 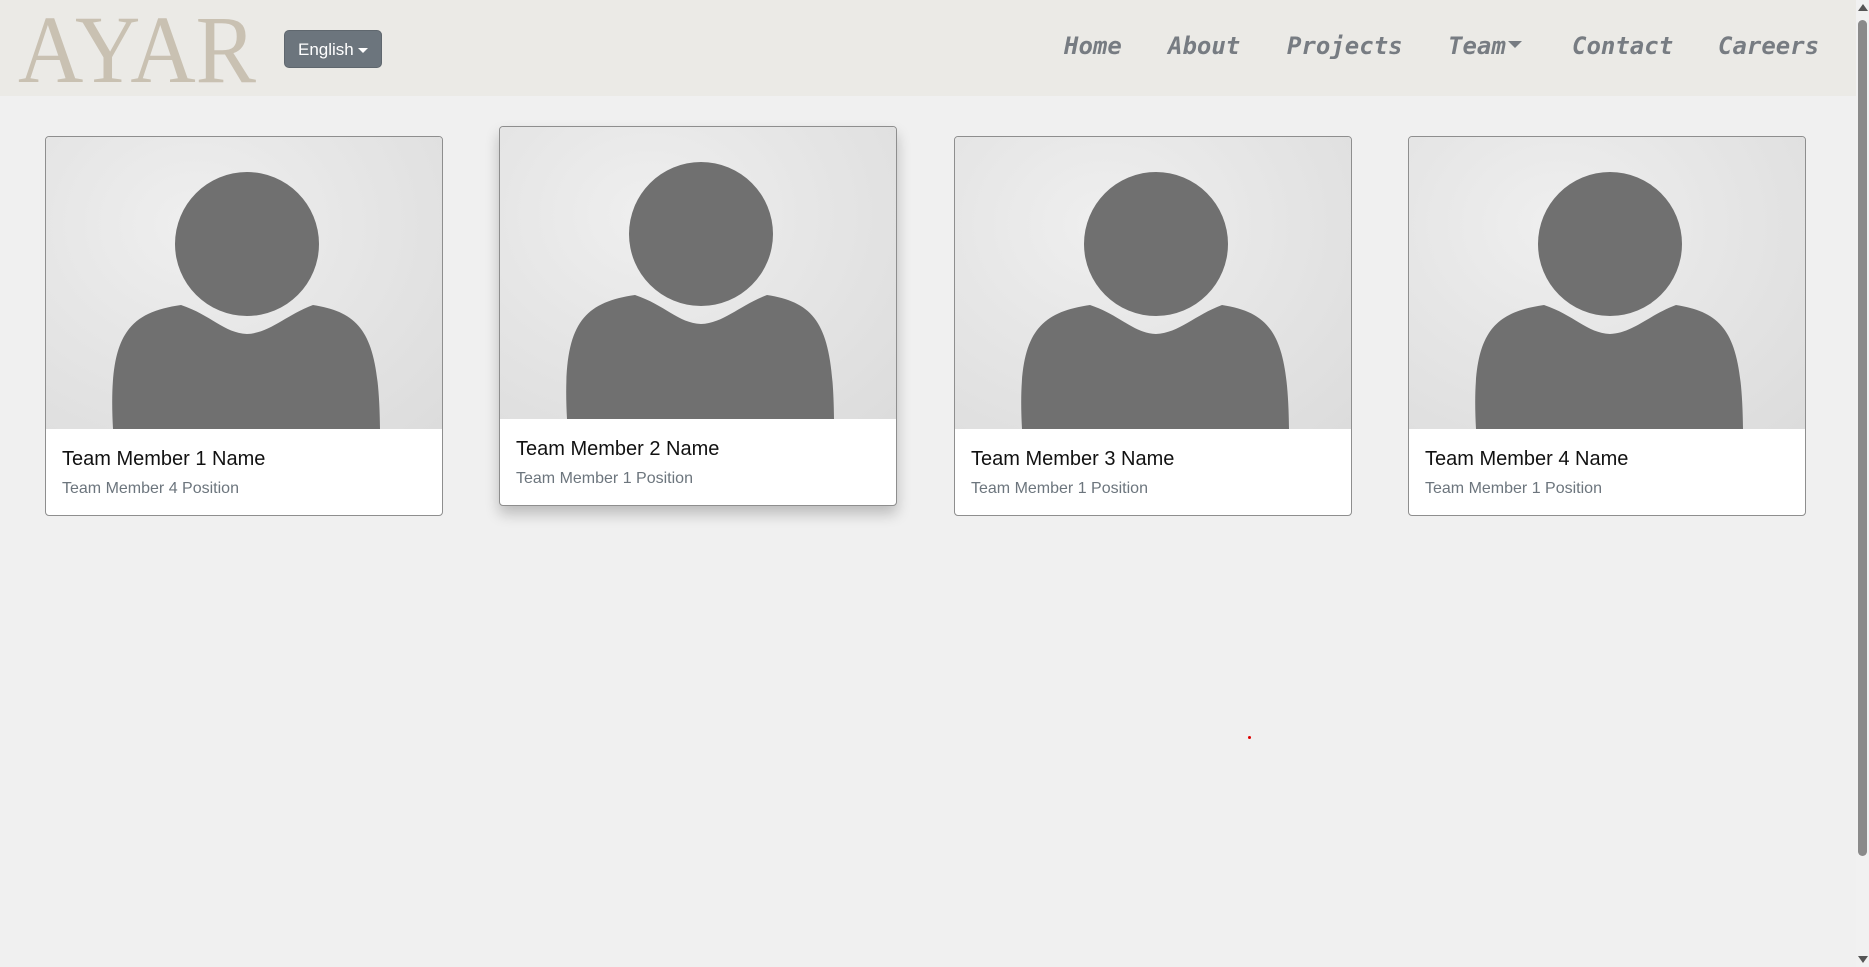 What do you see at coordinates (1863, 7) in the screenshot?
I see `scroll-up-arrow-icon` at bounding box center [1863, 7].